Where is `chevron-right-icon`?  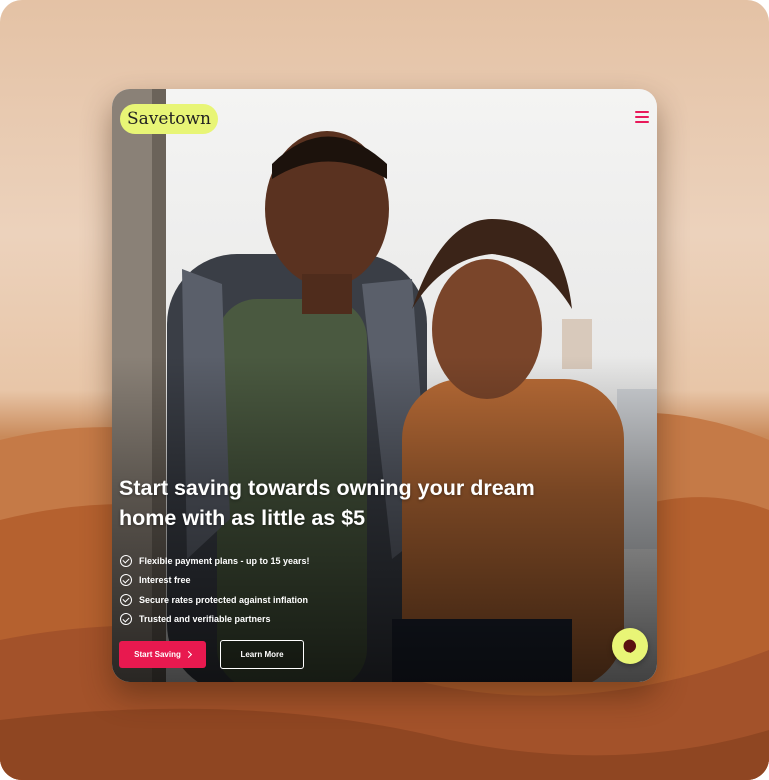 chevron-right-icon is located at coordinates (188, 654).